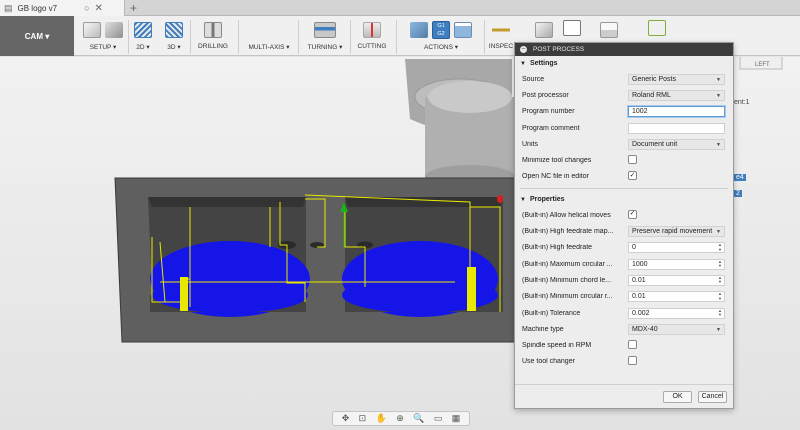  I want to click on setup-group: SETUP ▾, so click(103, 36).